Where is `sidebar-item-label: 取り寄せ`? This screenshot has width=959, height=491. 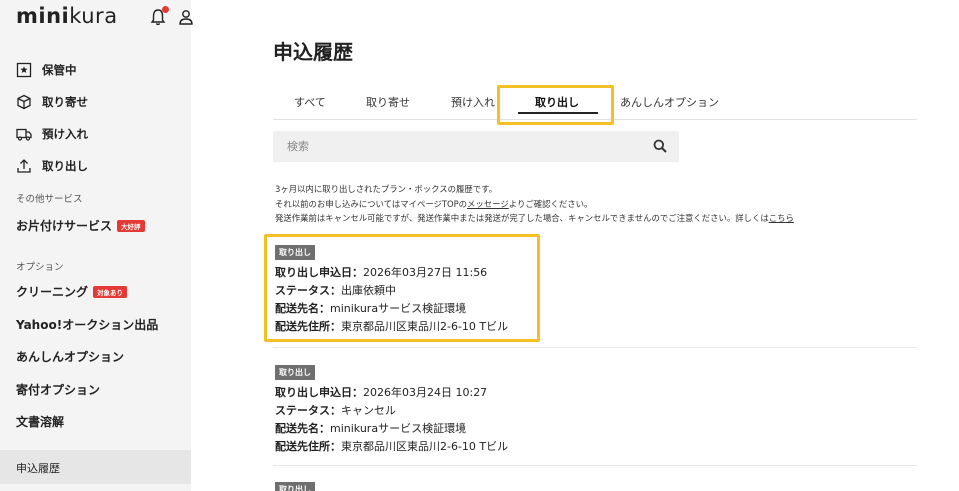
sidebar-item-label: 取り寄せ is located at coordinates (65, 102).